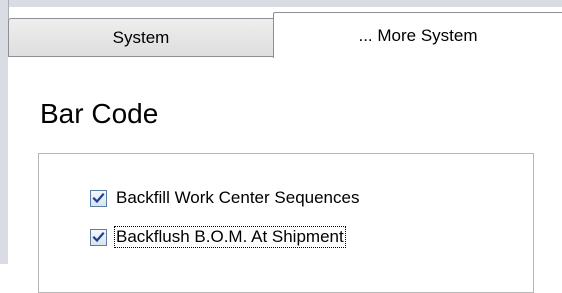 The width and height of the screenshot is (562, 293). I want to click on tab-more-system: ... More System, so click(417, 35).